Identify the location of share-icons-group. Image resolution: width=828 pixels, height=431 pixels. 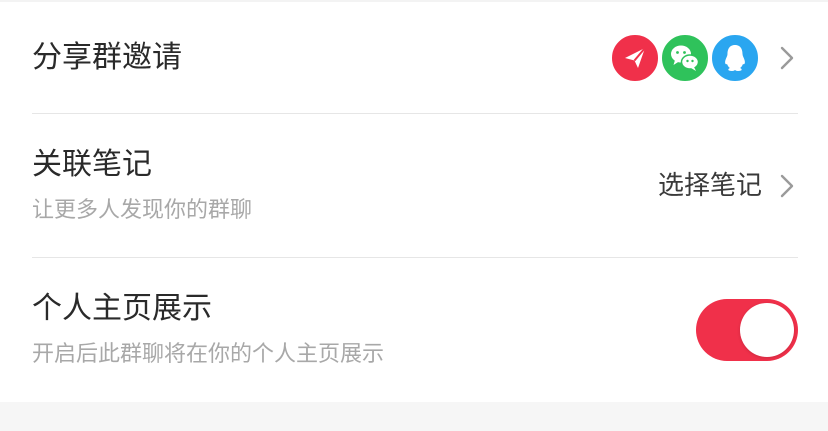
(685, 58).